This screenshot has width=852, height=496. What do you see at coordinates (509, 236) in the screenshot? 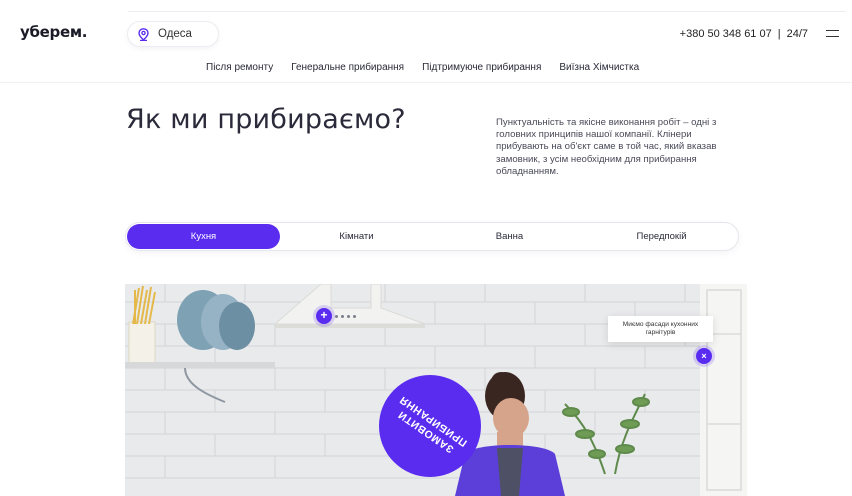
I see `tab-bathroom: Ванна` at bounding box center [509, 236].